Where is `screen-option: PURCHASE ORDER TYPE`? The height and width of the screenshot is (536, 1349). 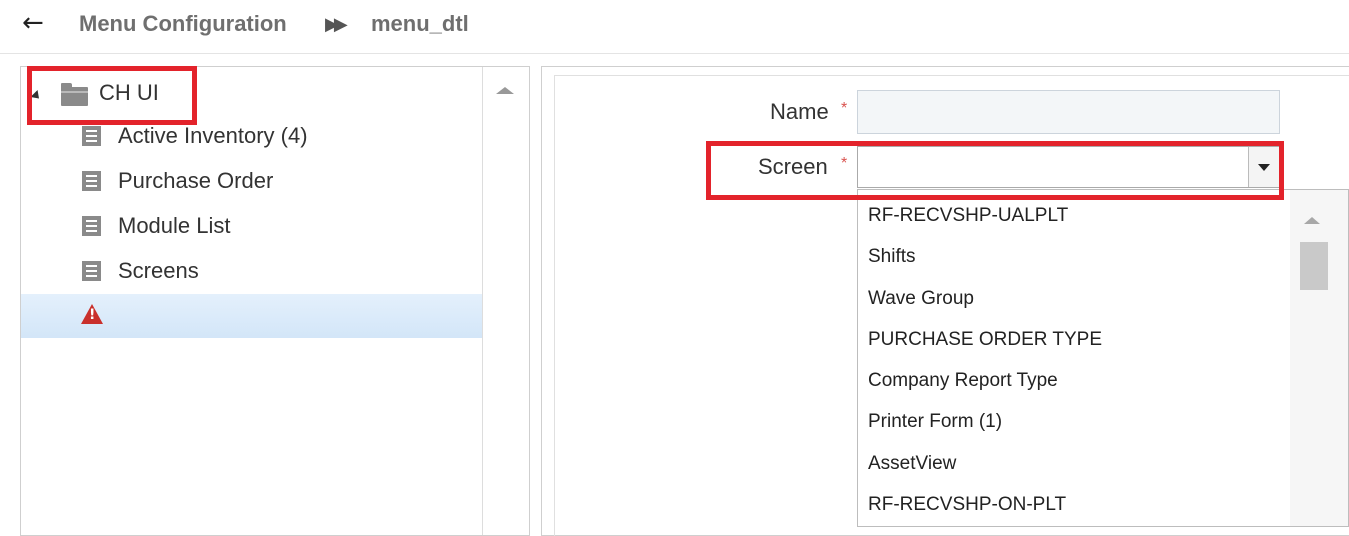 screen-option: PURCHASE ORDER TYPE is located at coordinates (985, 340).